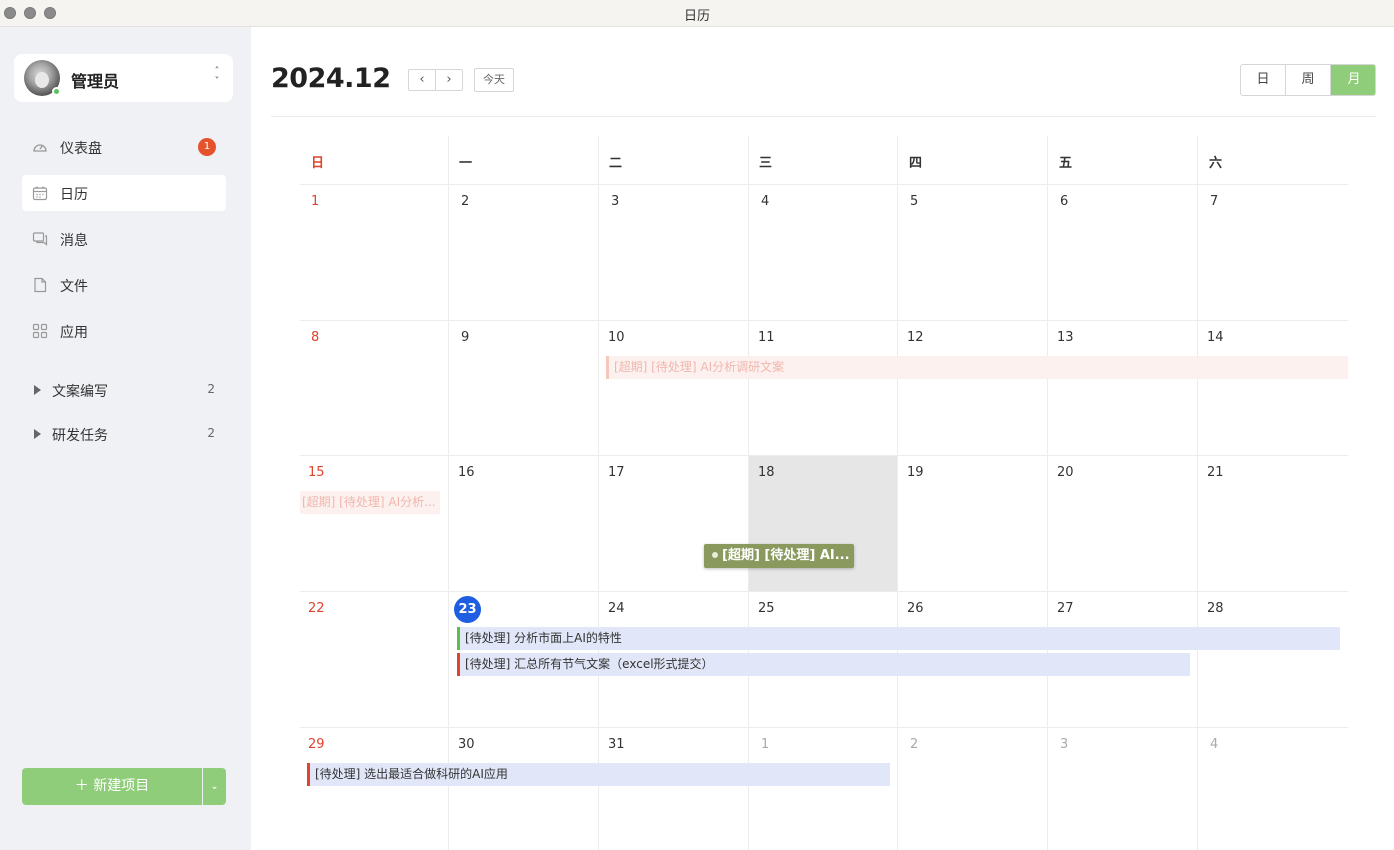 The height and width of the screenshot is (850, 1394). Describe the element at coordinates (915, 608) in the screenshot. I see `day-number: 26` at that location.